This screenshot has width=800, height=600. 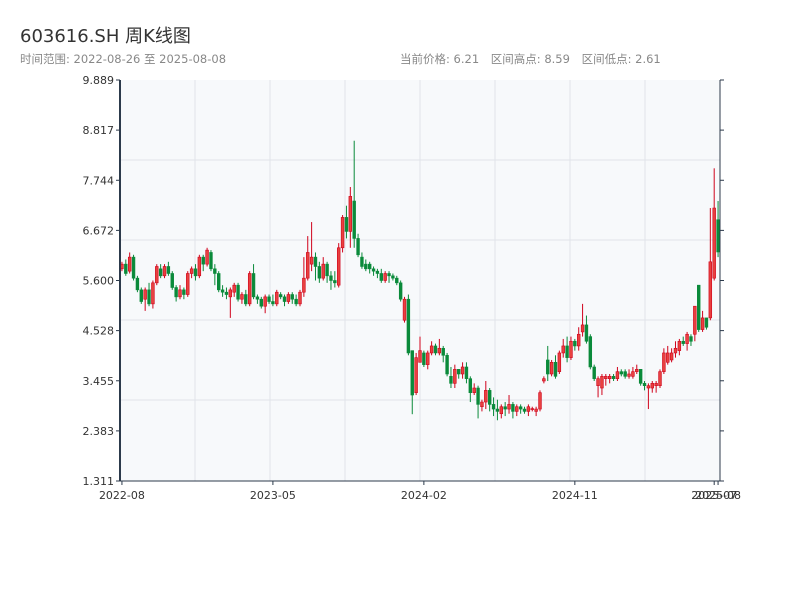 I want to click on x-tick-label: 2025-08, so click(x=718, y=495).